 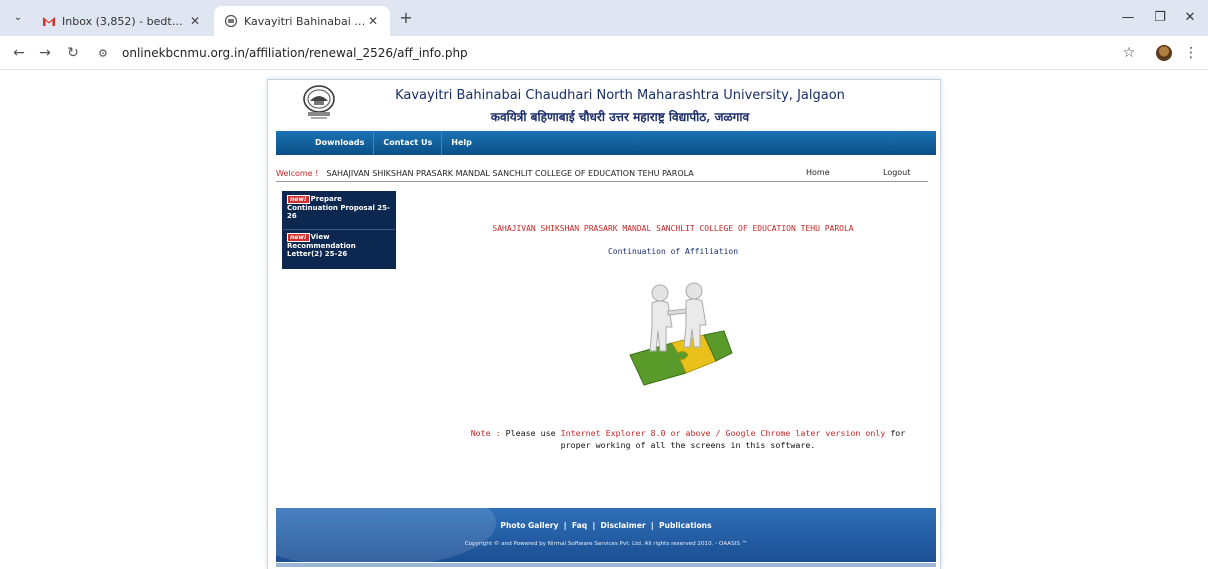 I want to click on tab-gmail: Inbox (3,852) - bedtehu@gmail ✕, so click(x=122, y=21).